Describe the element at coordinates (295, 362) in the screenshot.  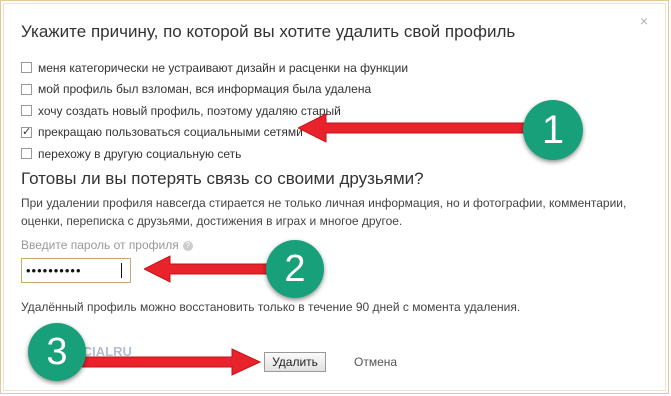
I see `delete-button: Удалить` at that location.